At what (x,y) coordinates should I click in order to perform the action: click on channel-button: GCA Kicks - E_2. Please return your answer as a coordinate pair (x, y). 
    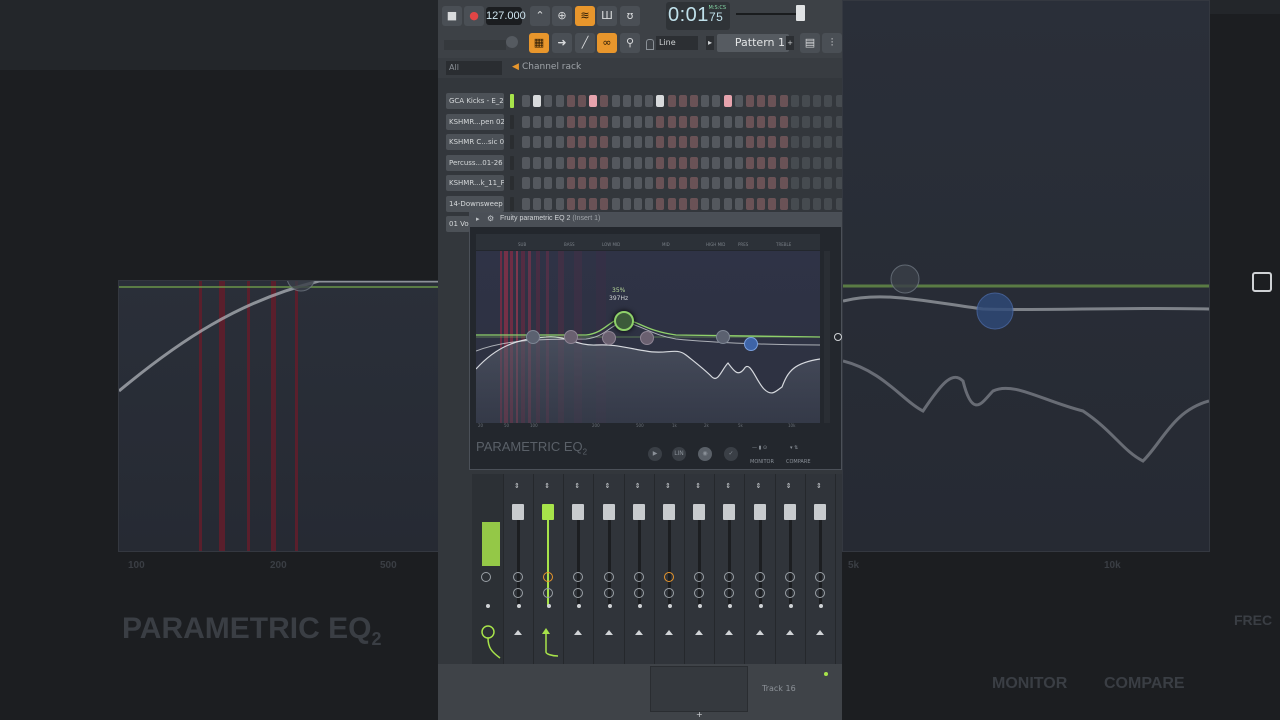
    Looking at the image, I should click on (475, 101).